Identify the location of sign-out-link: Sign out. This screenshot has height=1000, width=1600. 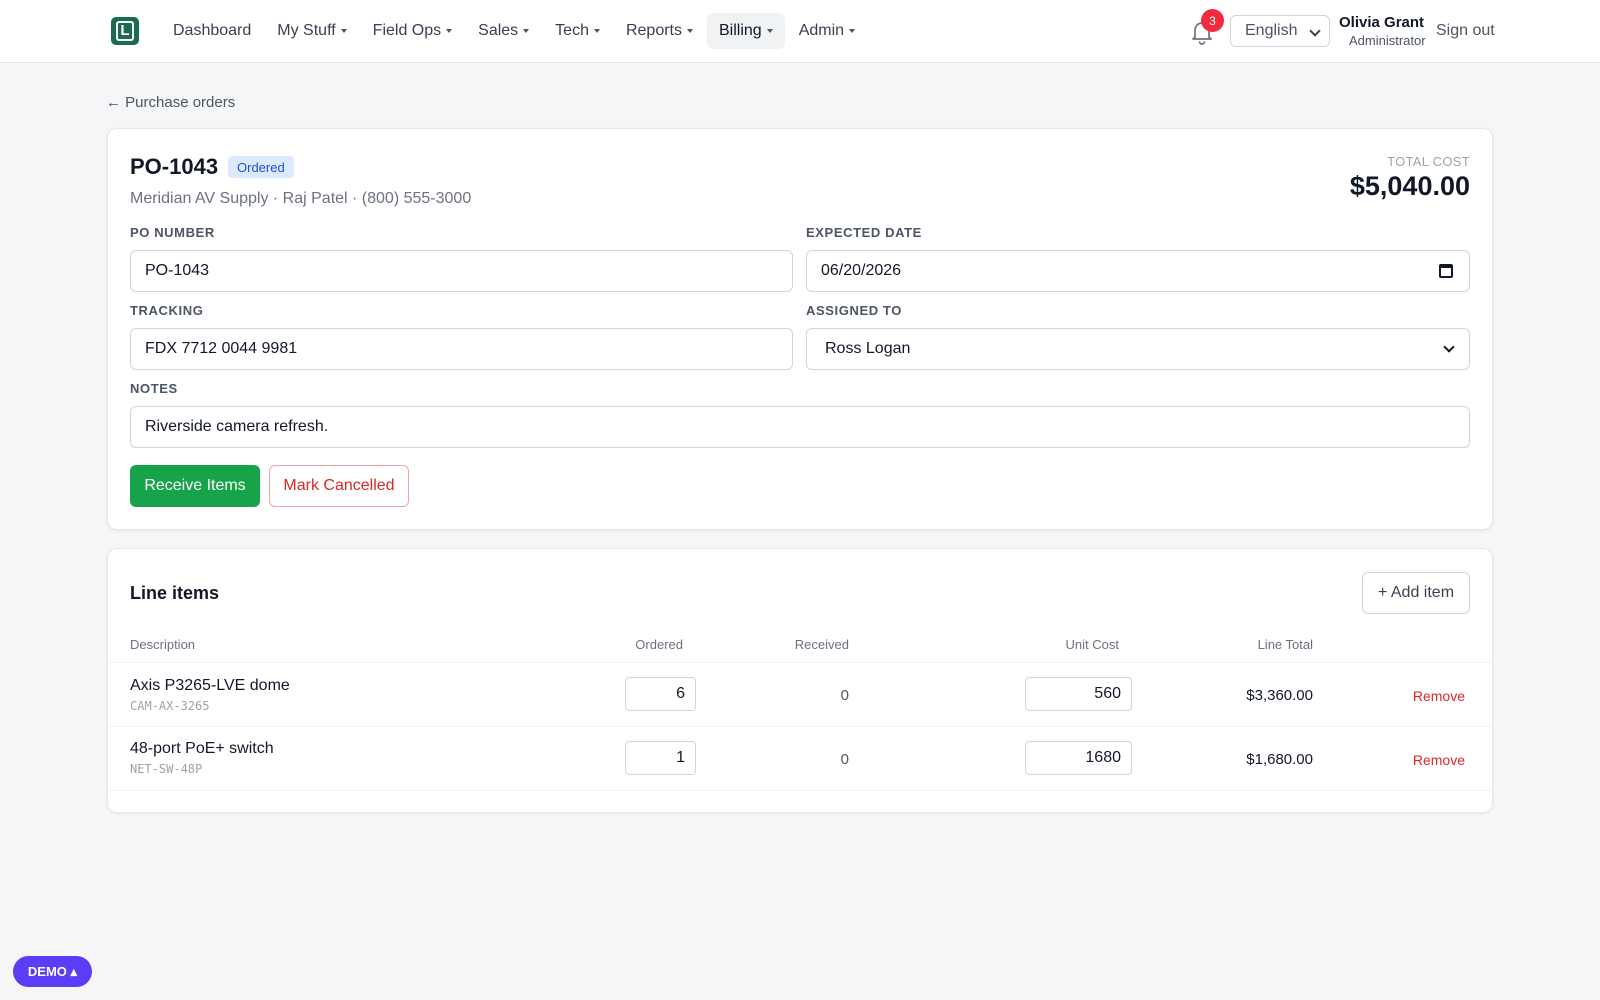
(1465, 31).